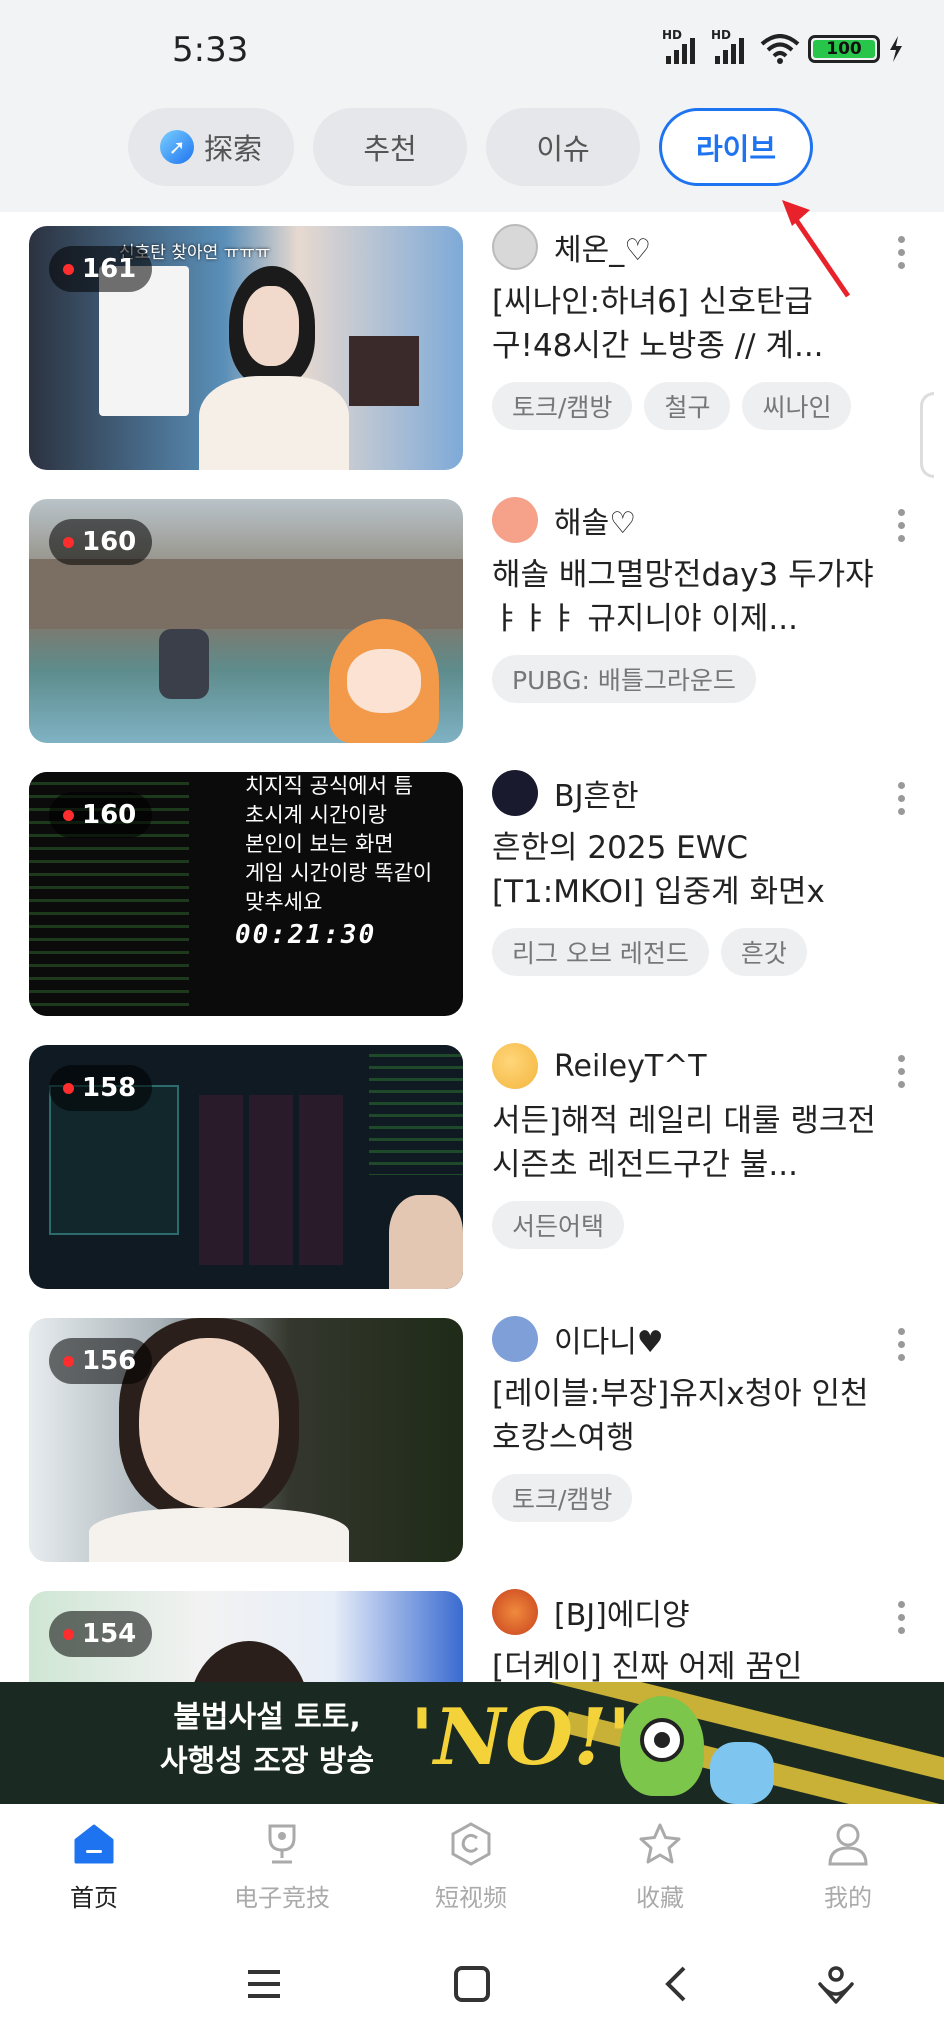 Image resolution: width=944 pixels, height=2041 pixels. What do you see at coordinates (702, 1634) in the screenshot?
I see `stream-info: [BJ]에디양 [더케이] 진짜 어제 꿈인` at bounding box center [702, 1634].